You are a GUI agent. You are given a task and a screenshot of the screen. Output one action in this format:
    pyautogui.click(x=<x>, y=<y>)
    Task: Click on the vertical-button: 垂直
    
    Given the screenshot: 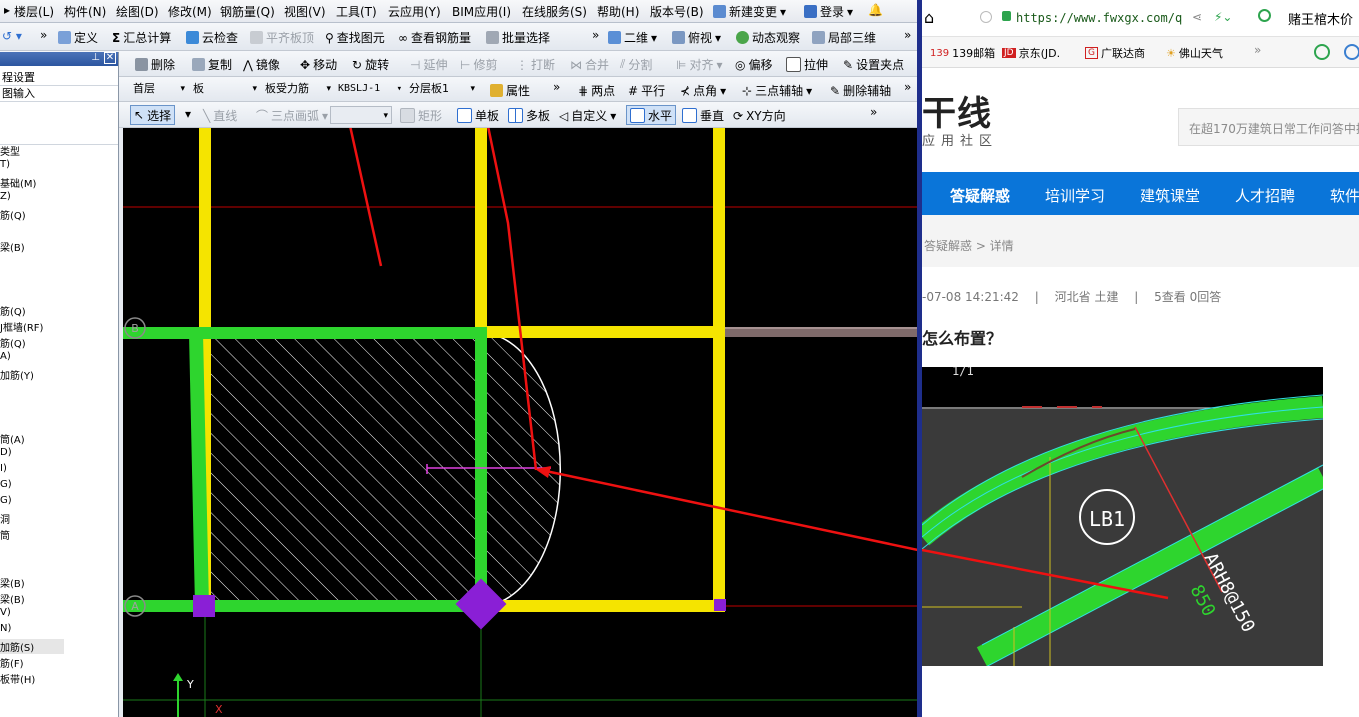 What is the action you would take?
    pyautogui.click(x=703, y=115)
    